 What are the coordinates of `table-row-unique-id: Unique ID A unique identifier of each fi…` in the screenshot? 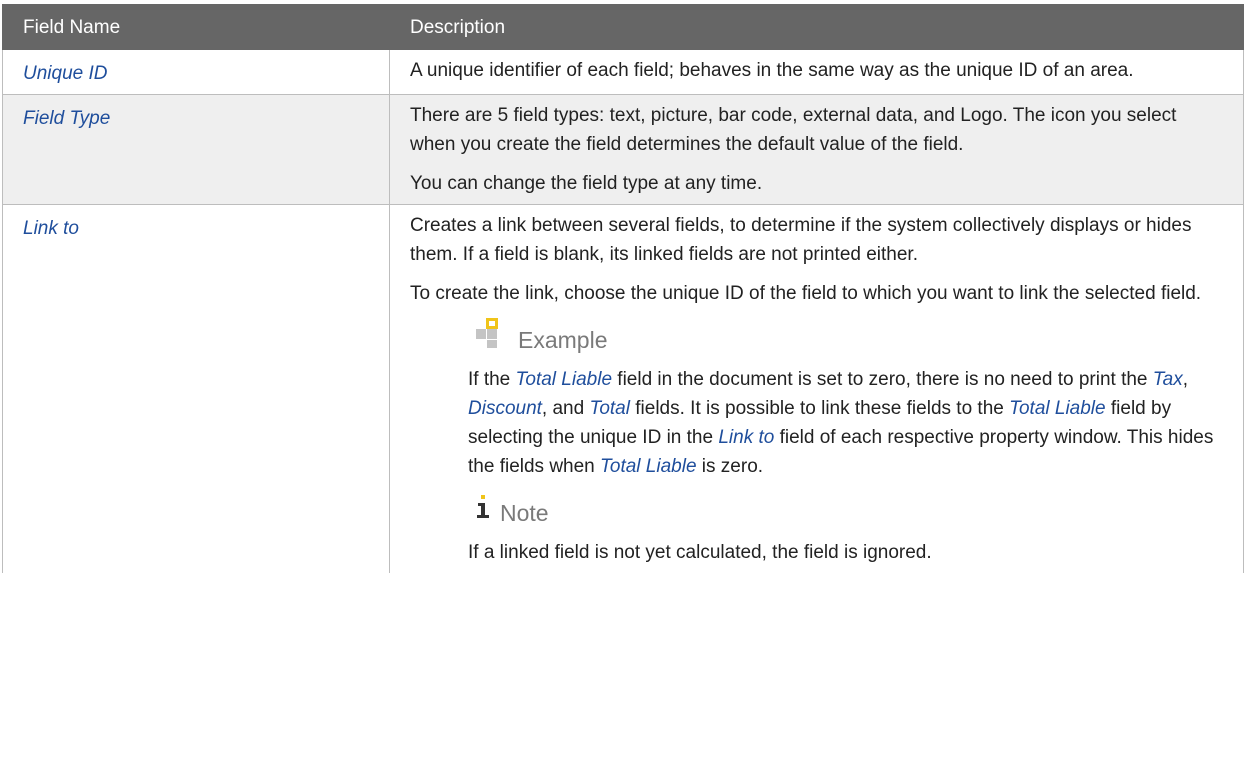 It's located at (623, 72).